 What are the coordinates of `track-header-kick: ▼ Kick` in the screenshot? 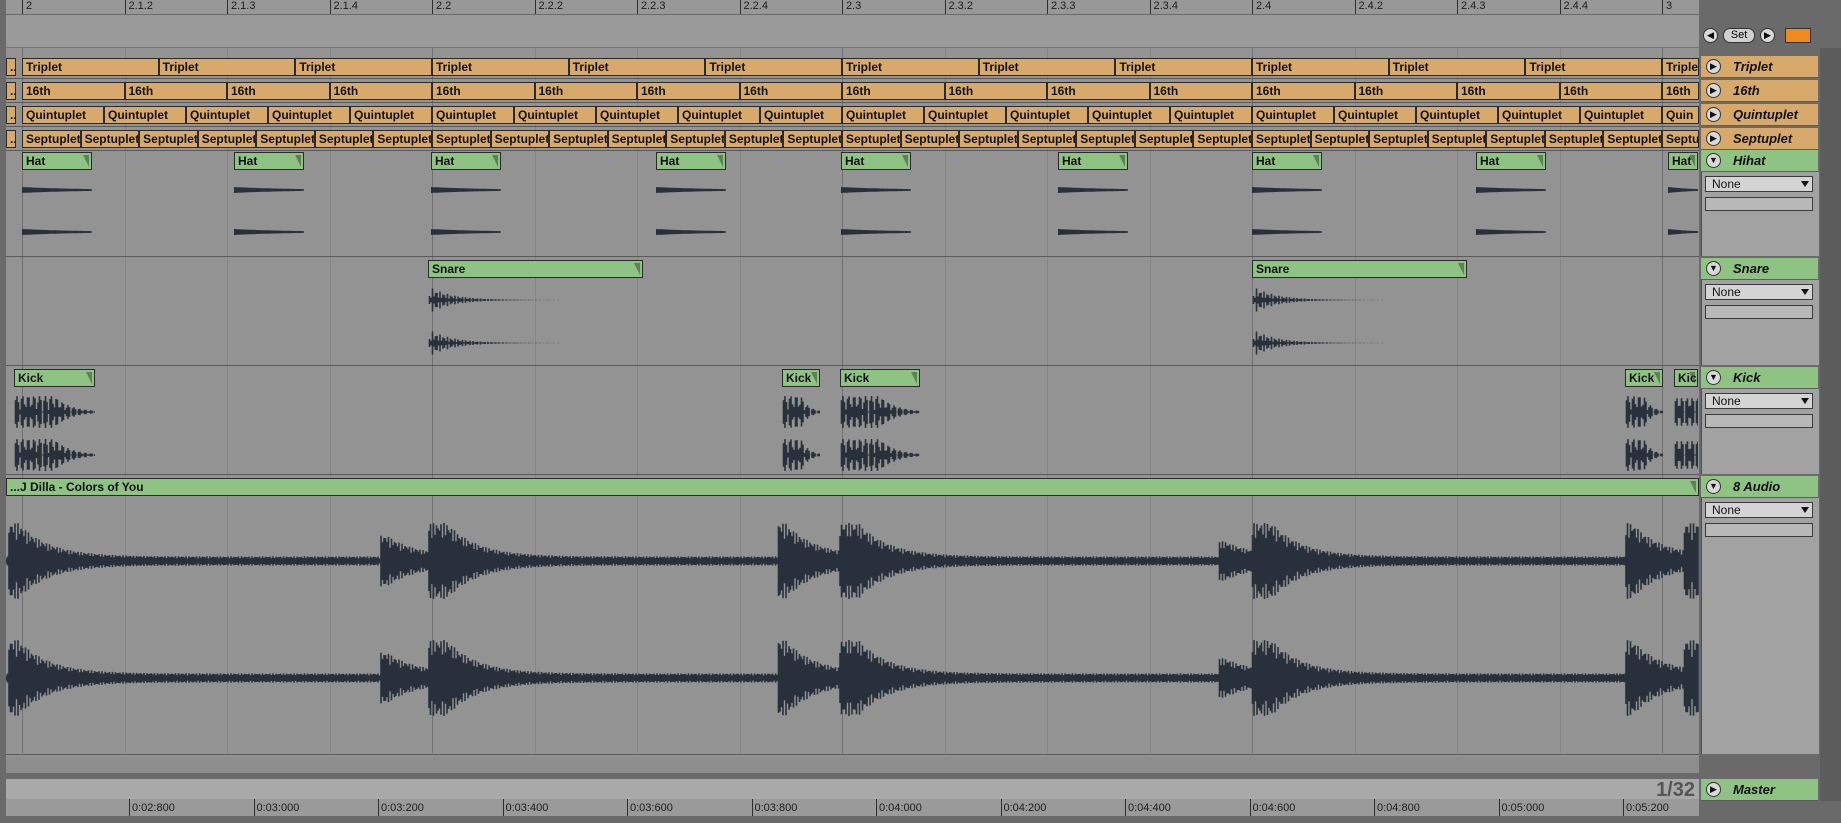 It's located at (1759, 378).